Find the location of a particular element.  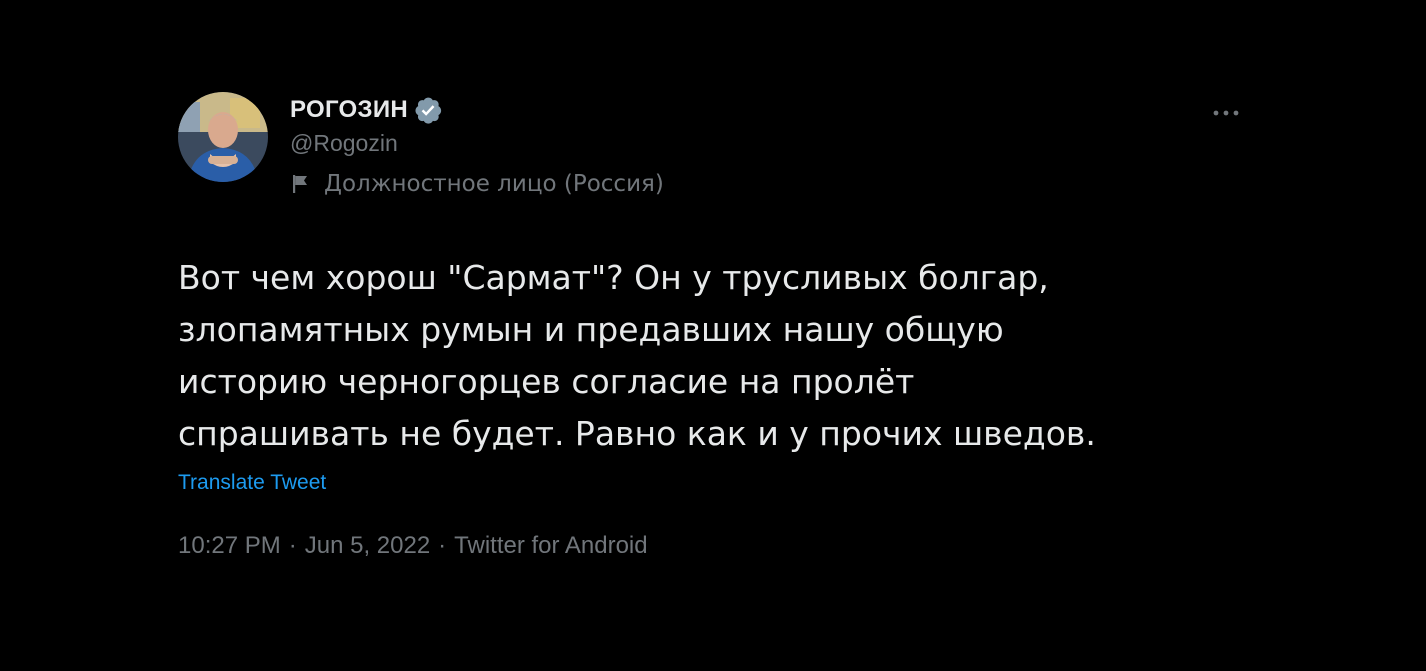

tweet-time: 10:27 PM is located at coordinates (229, 545).